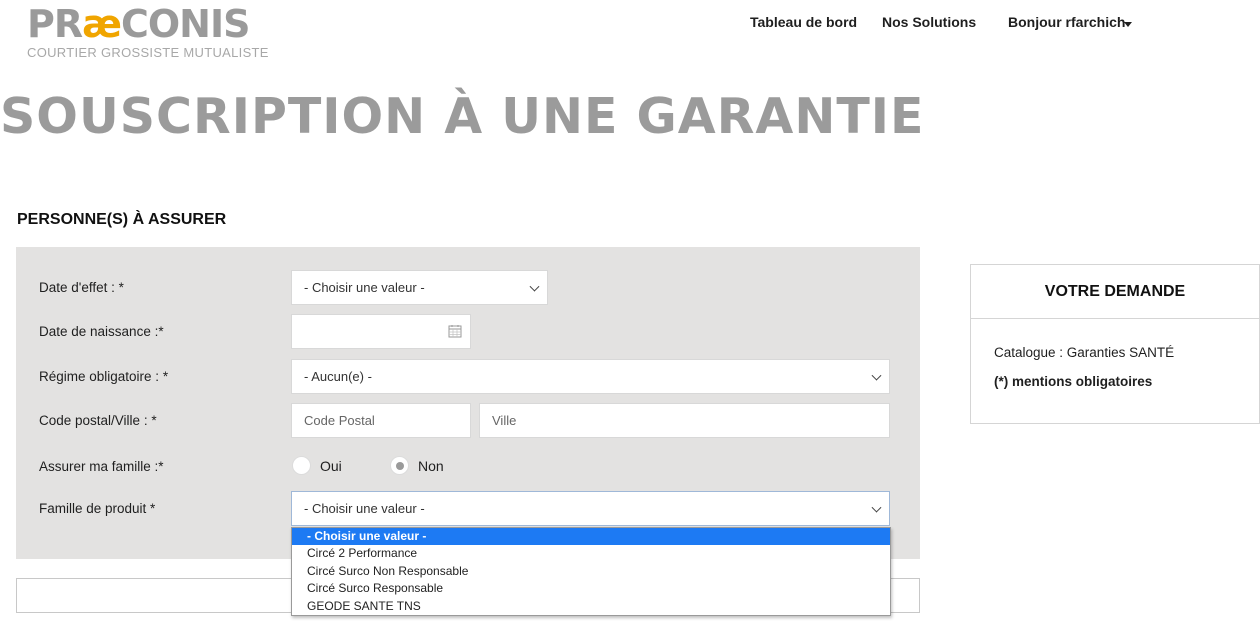  I want to click on calendar-icon, so click(455, 331).